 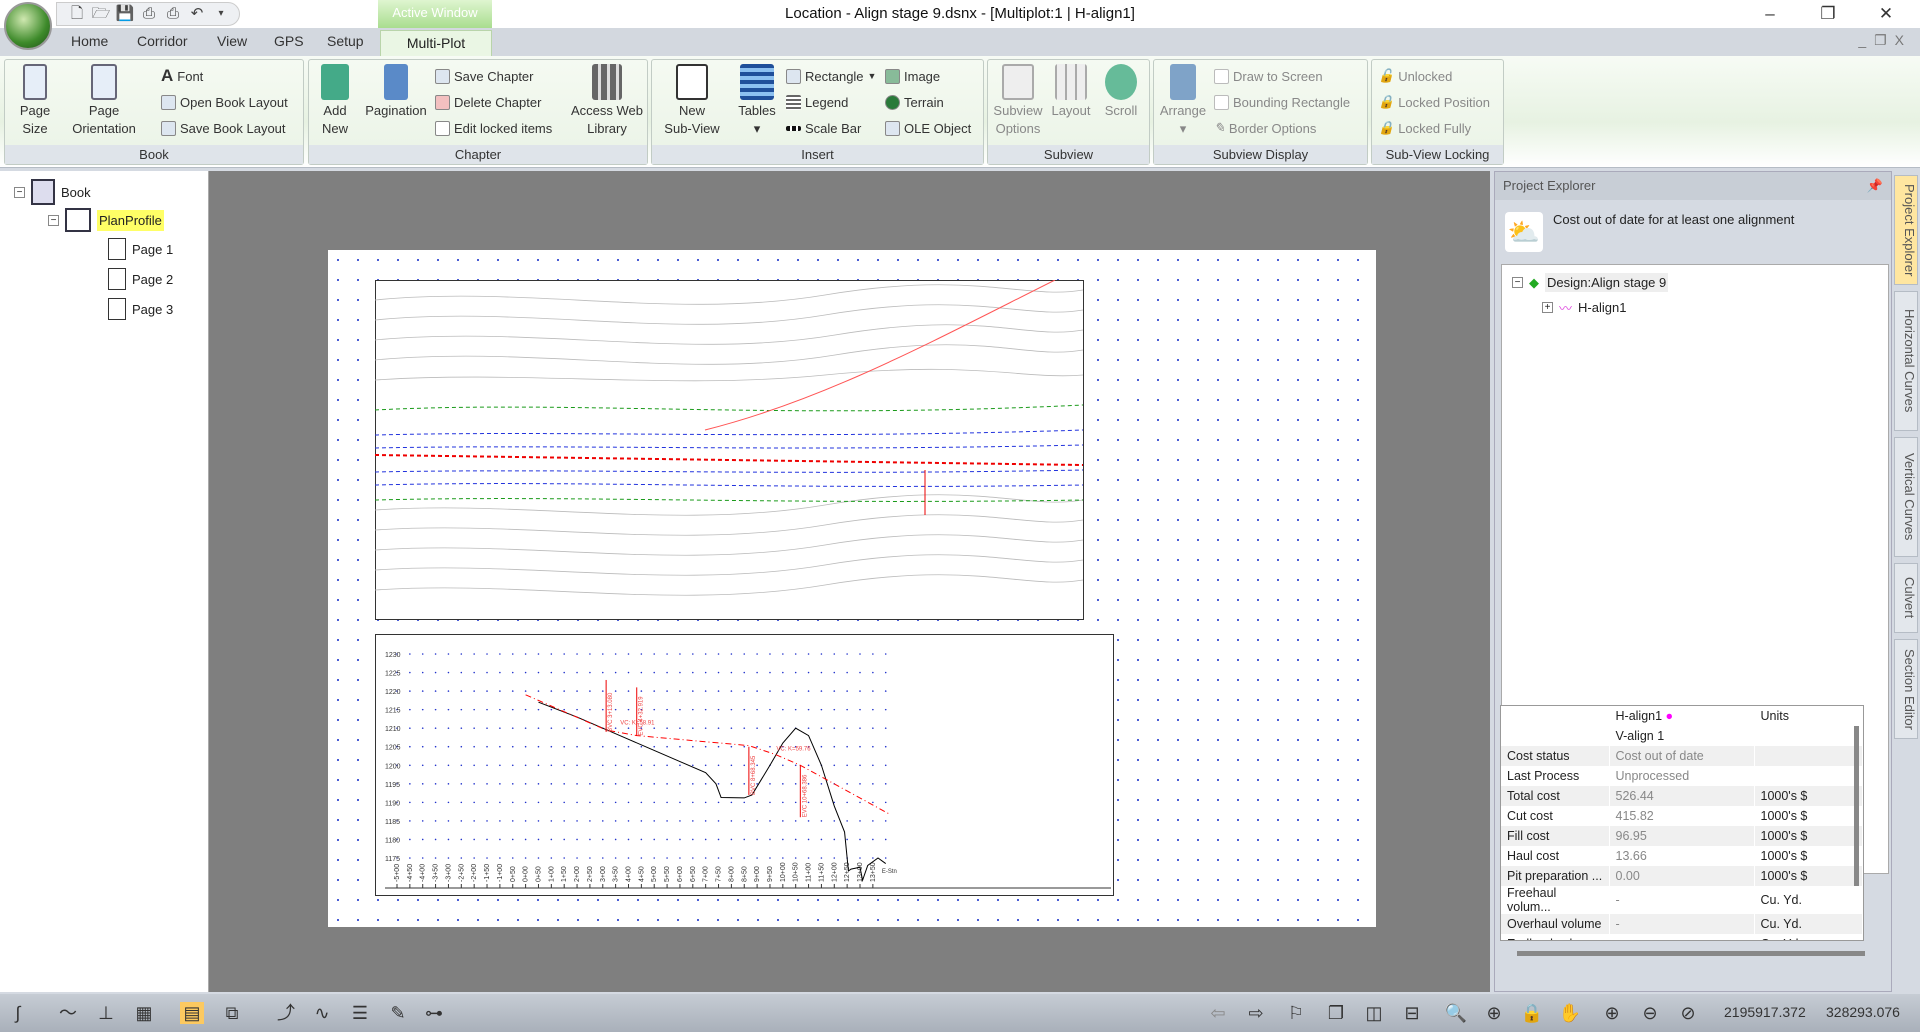 What do you see at coordinates (1612, 1013) in the screenshot?
I see `zoom-in-icon: ⊕` at bounding box center [1612, 1013].